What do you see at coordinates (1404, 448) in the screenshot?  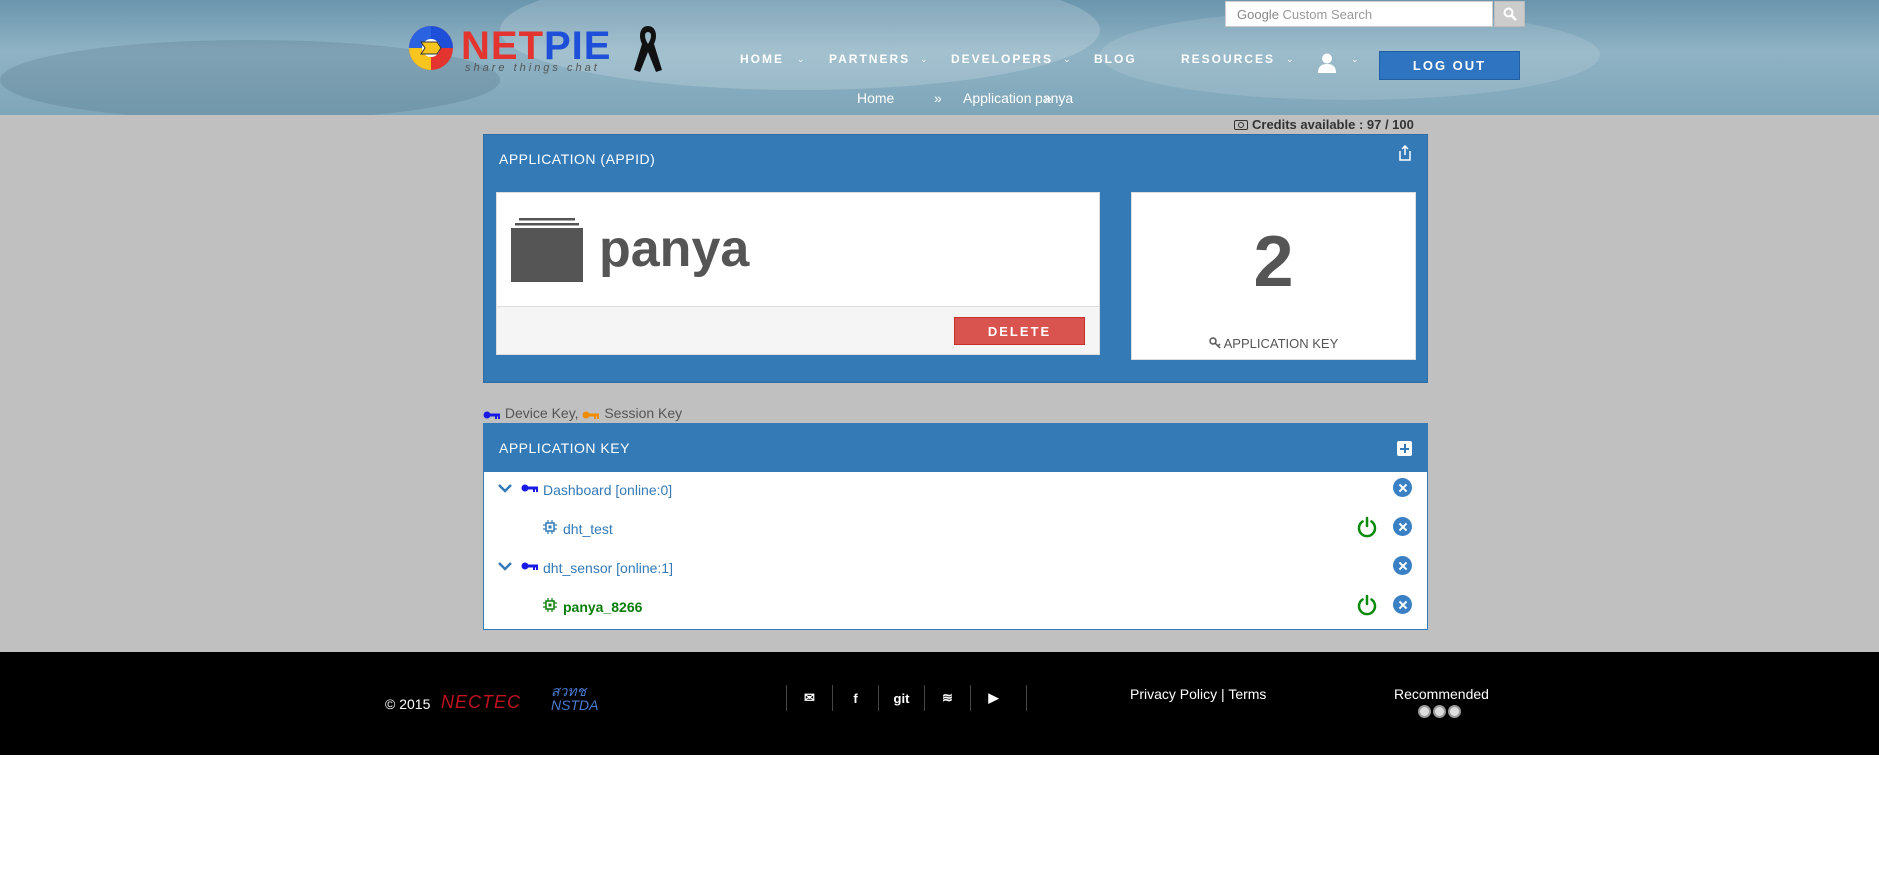 I see `add-key-icon` at bounding box center [1404, 448].